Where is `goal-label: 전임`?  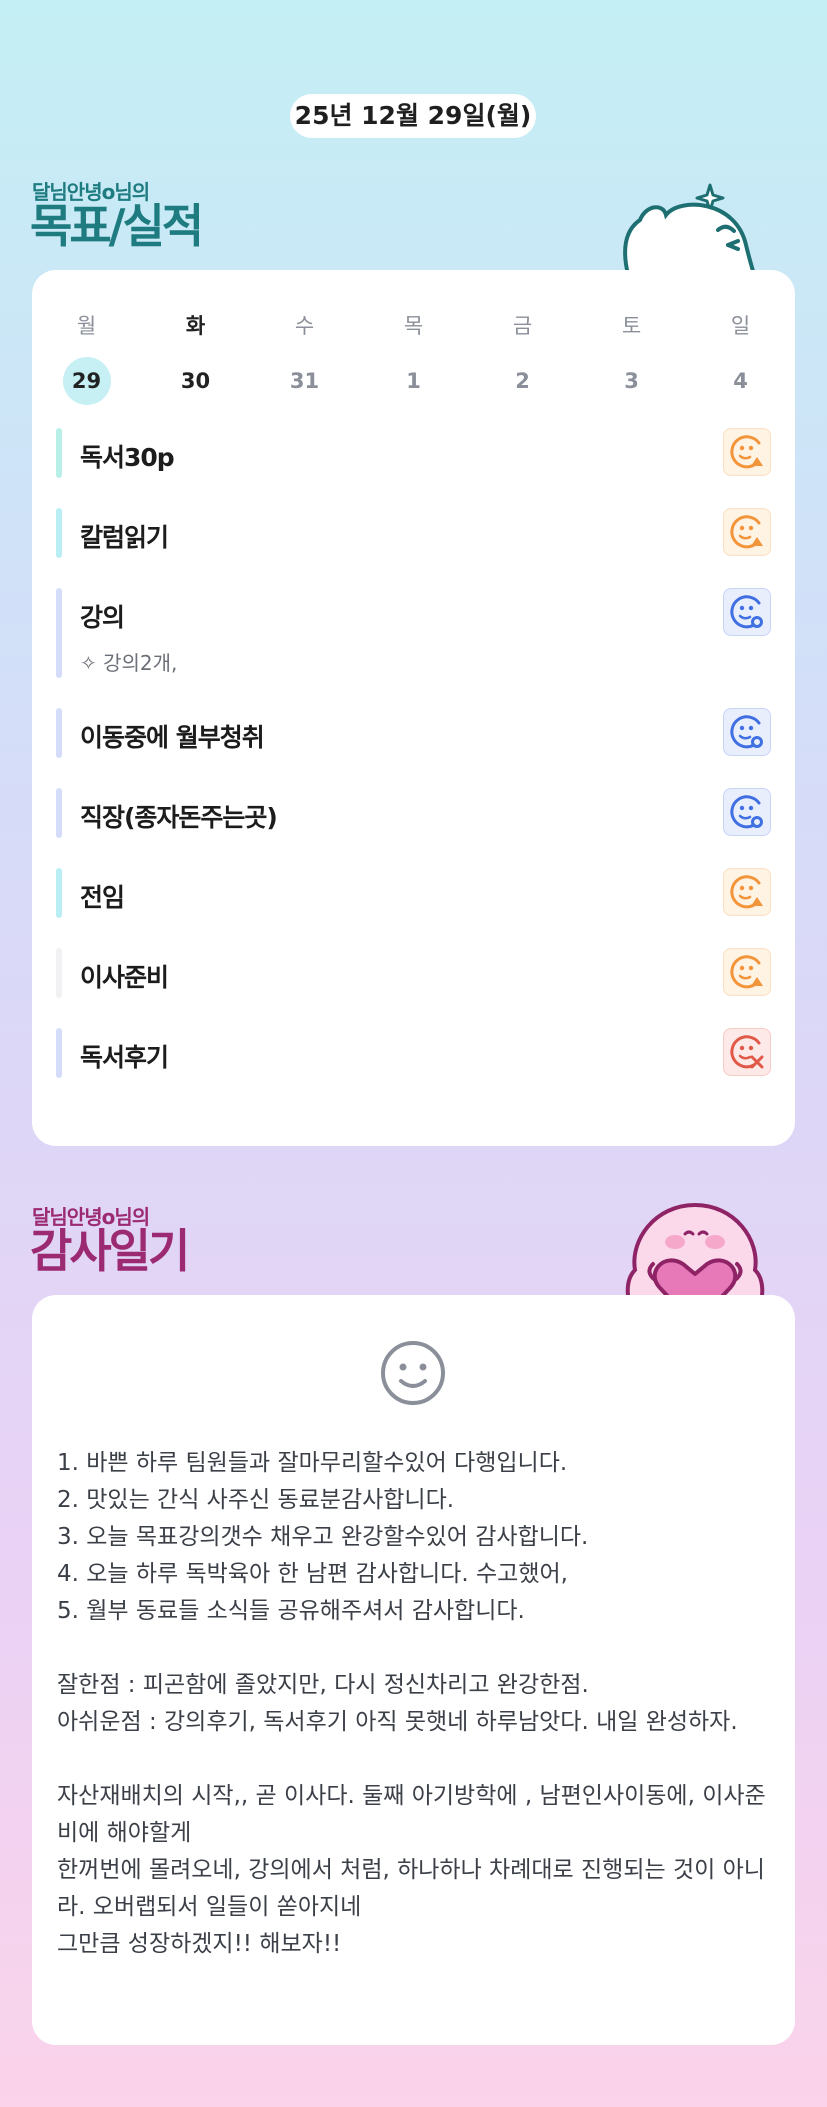
goal-label: 전임 is located at coordinates (102, 897).